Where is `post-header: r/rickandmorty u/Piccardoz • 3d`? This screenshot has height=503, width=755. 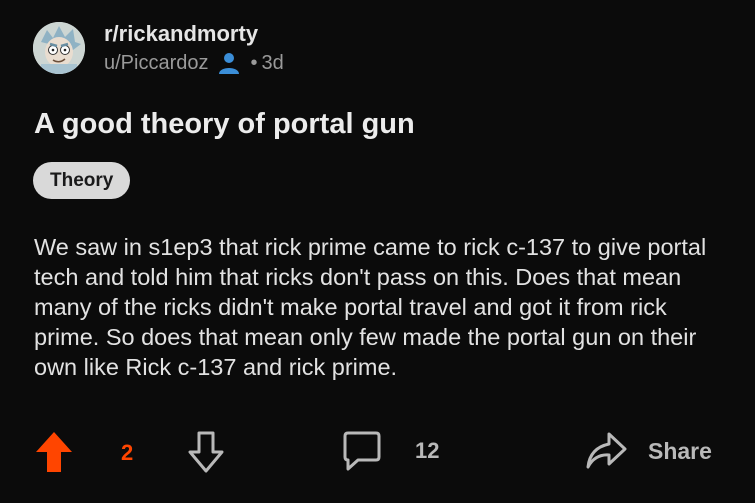 post-header: r/rickandmorty u/Piccardoz • 3d is located at coordinates (158, 48).